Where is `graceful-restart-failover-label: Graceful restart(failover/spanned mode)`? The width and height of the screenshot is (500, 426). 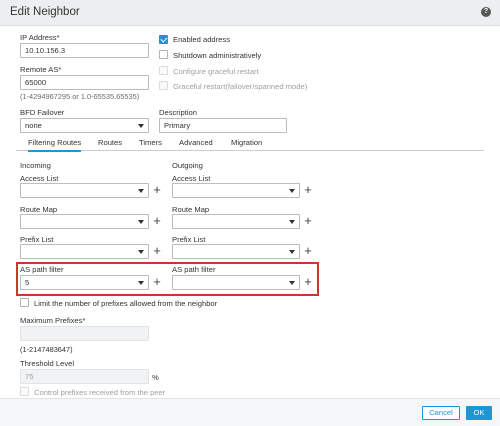
graceful-restart-failover-label: Graceful restart(failover/spanned mode) is located at coordinates (240, 86).